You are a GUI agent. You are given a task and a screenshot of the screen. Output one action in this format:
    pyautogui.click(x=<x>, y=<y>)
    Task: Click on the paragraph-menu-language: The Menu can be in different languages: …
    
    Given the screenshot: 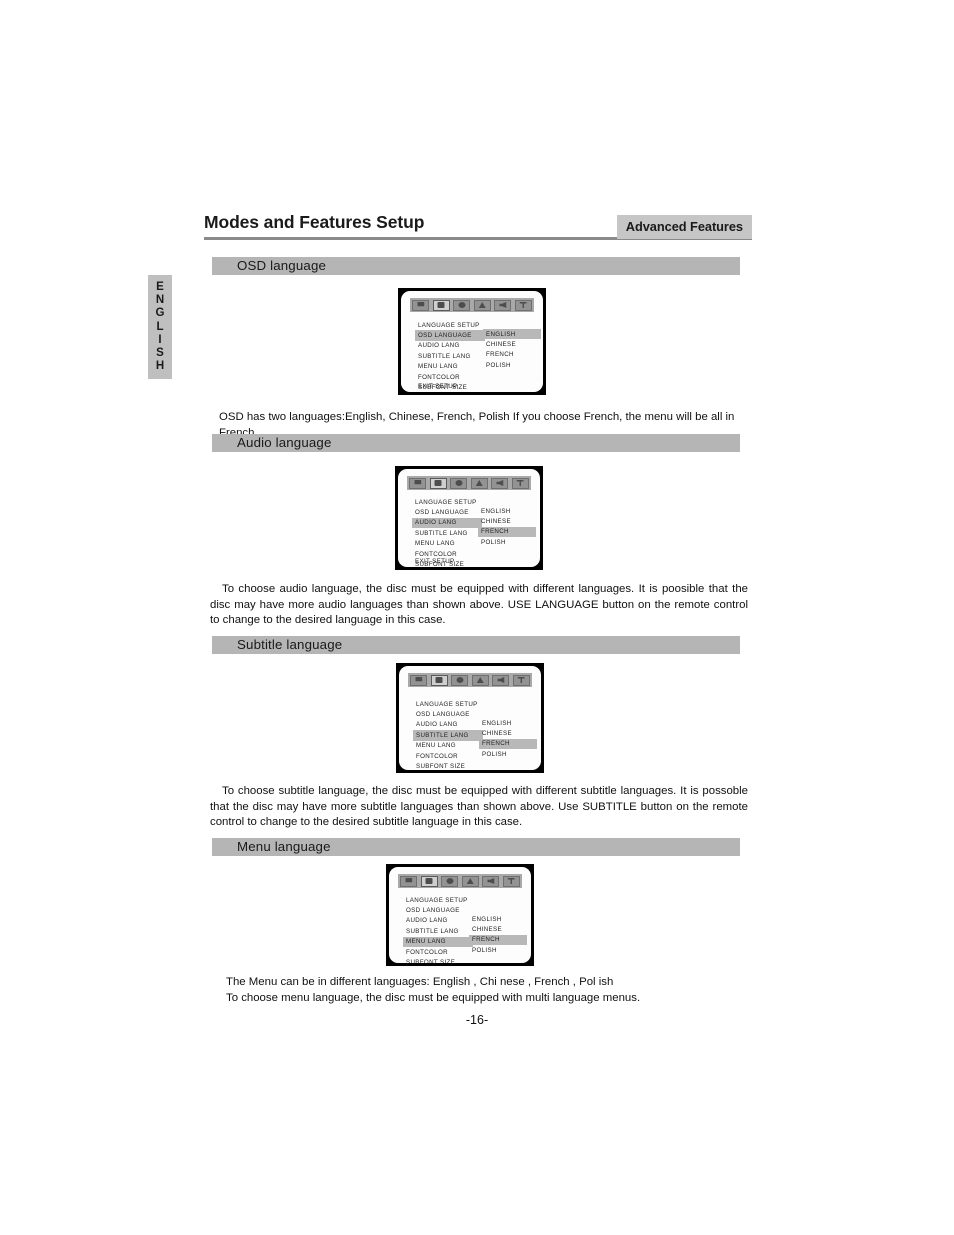 What is the action you would take?
    pyautogui.click(x=486, y=990)
    